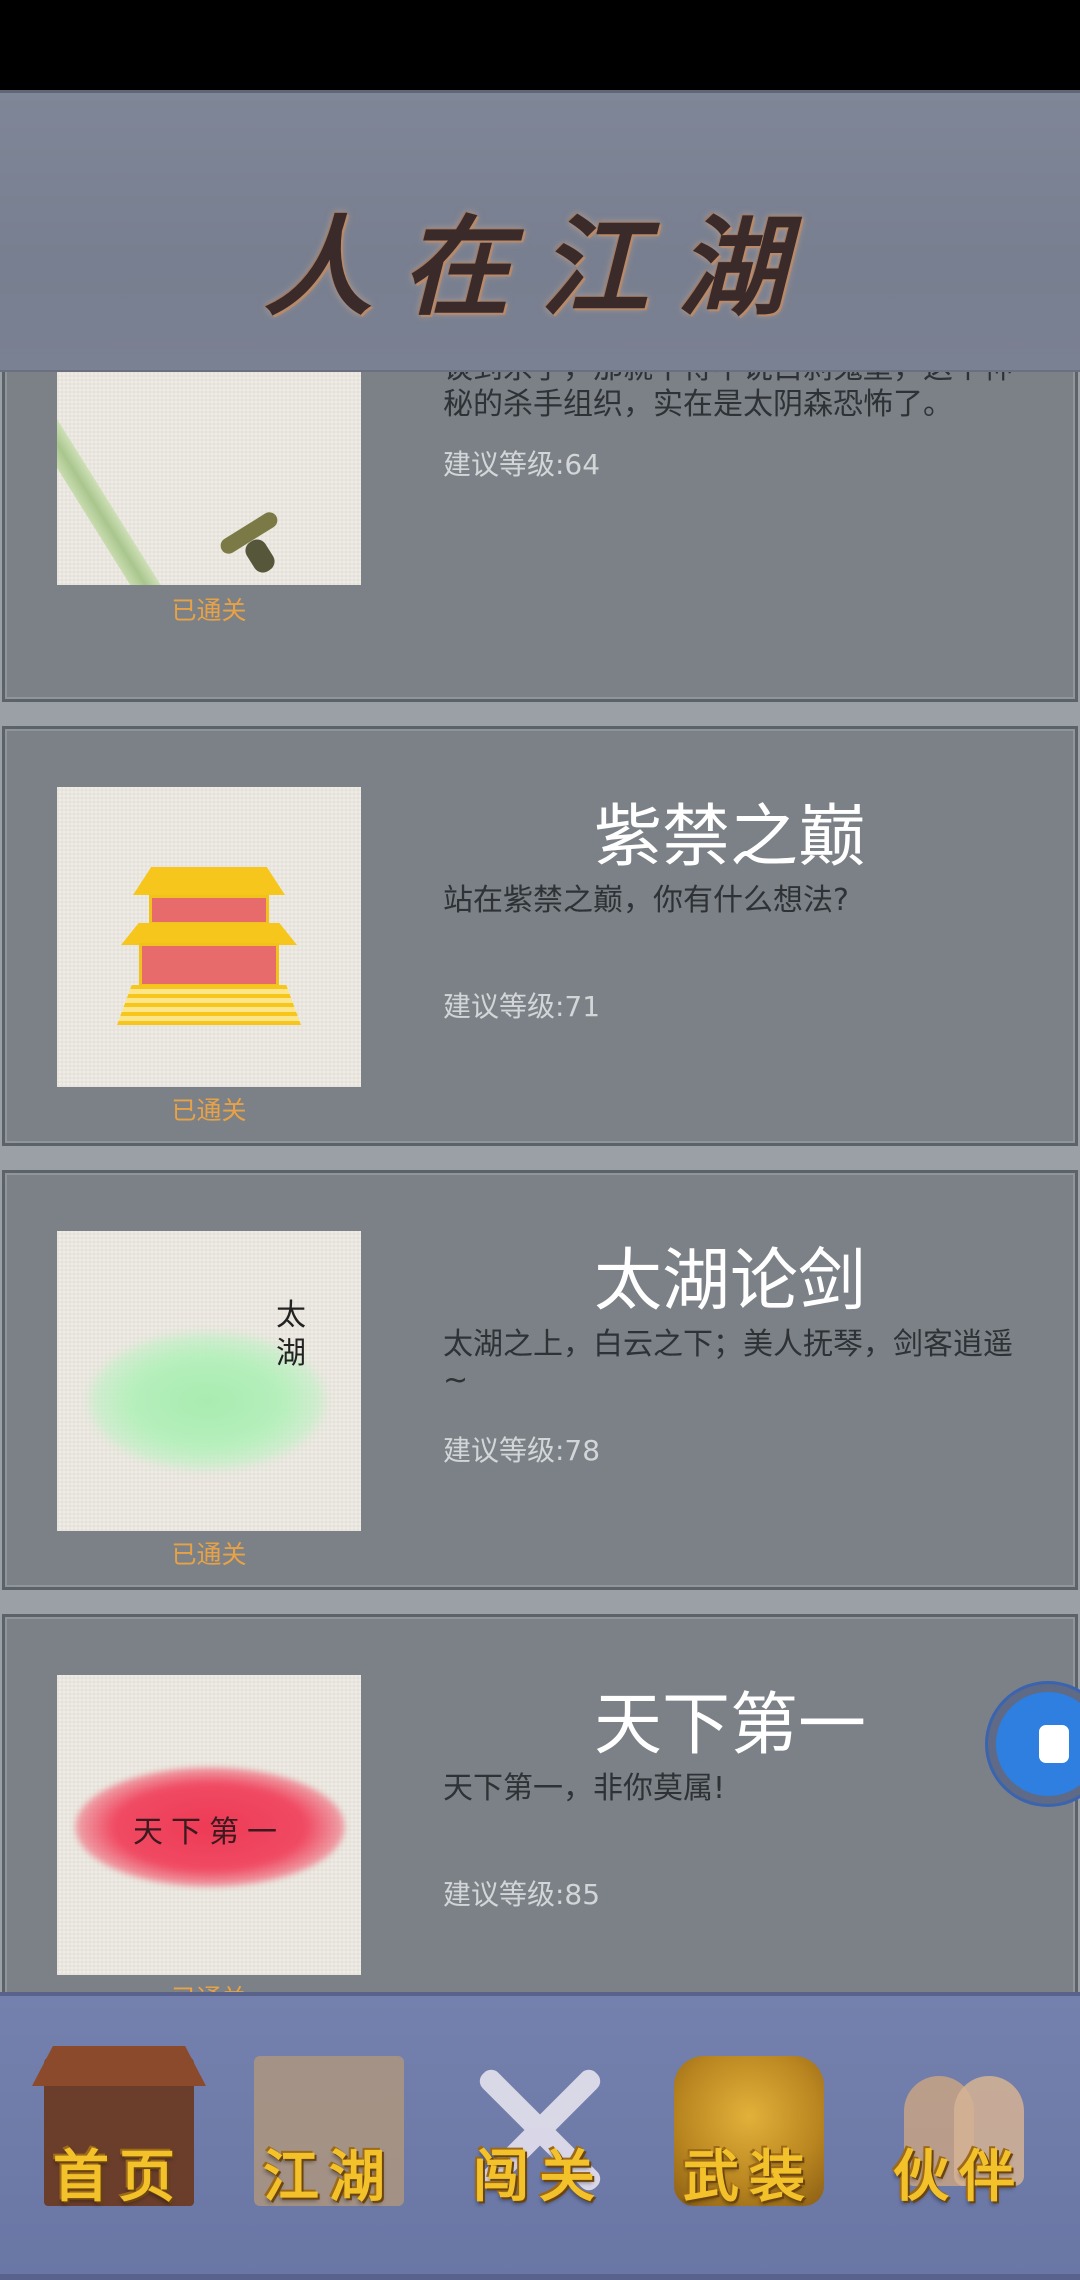 This screenshot has width=1080, height=2280. I want to click on bottom-tab-bar: 首页 江湖 闯关 武装 伙伴, so click(540, 2136).